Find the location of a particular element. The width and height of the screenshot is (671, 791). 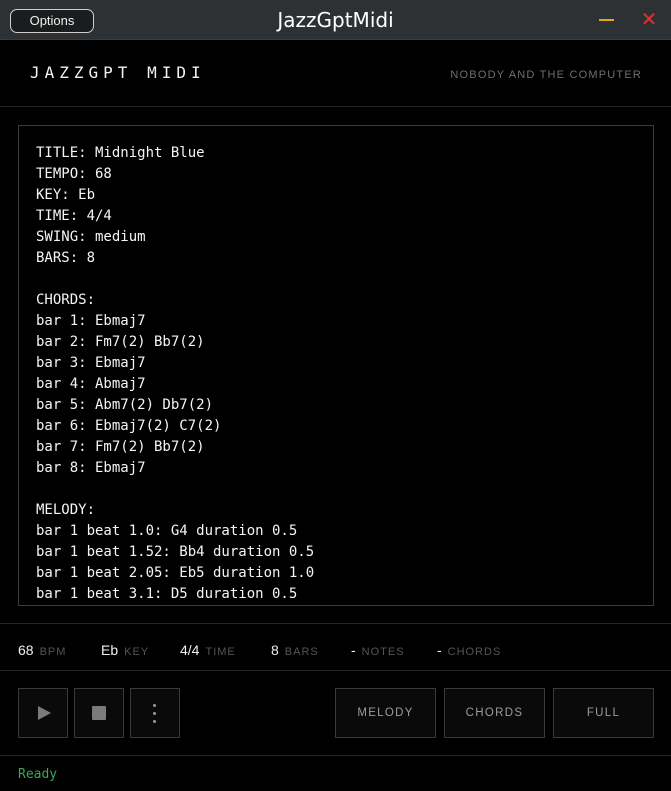

editor-line: bar 7: Fm7(2) Bb7(2) is located at coordinates (120, 447).